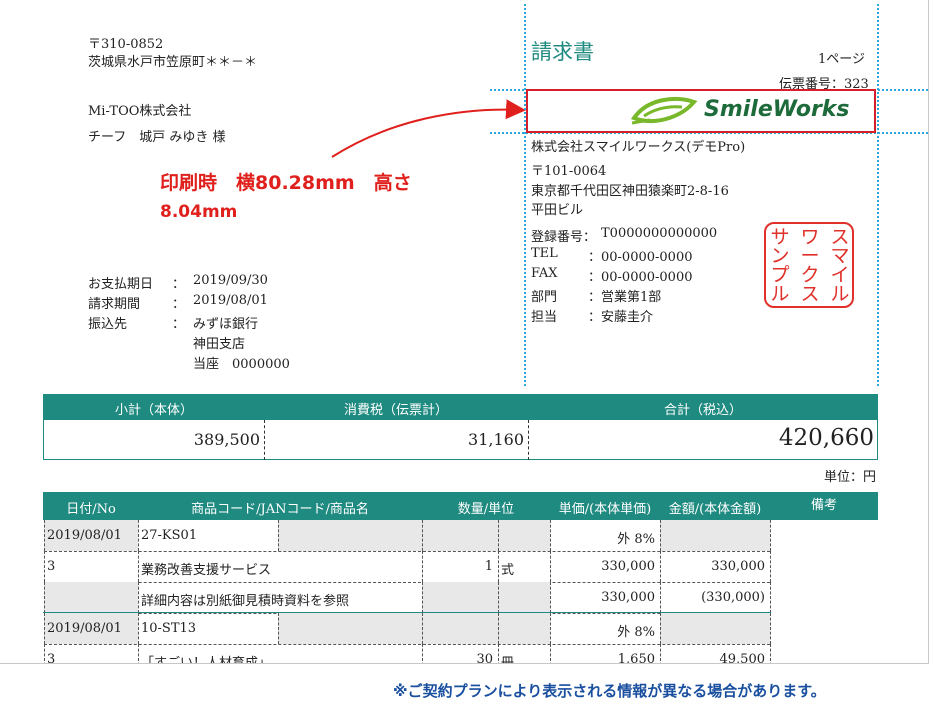 Image resolution: width=933 pixels, height=707 pixels. Describe the element at coordinates (636, 658) in the screenshot. I see `table-cell-price: 1,650` at that location.